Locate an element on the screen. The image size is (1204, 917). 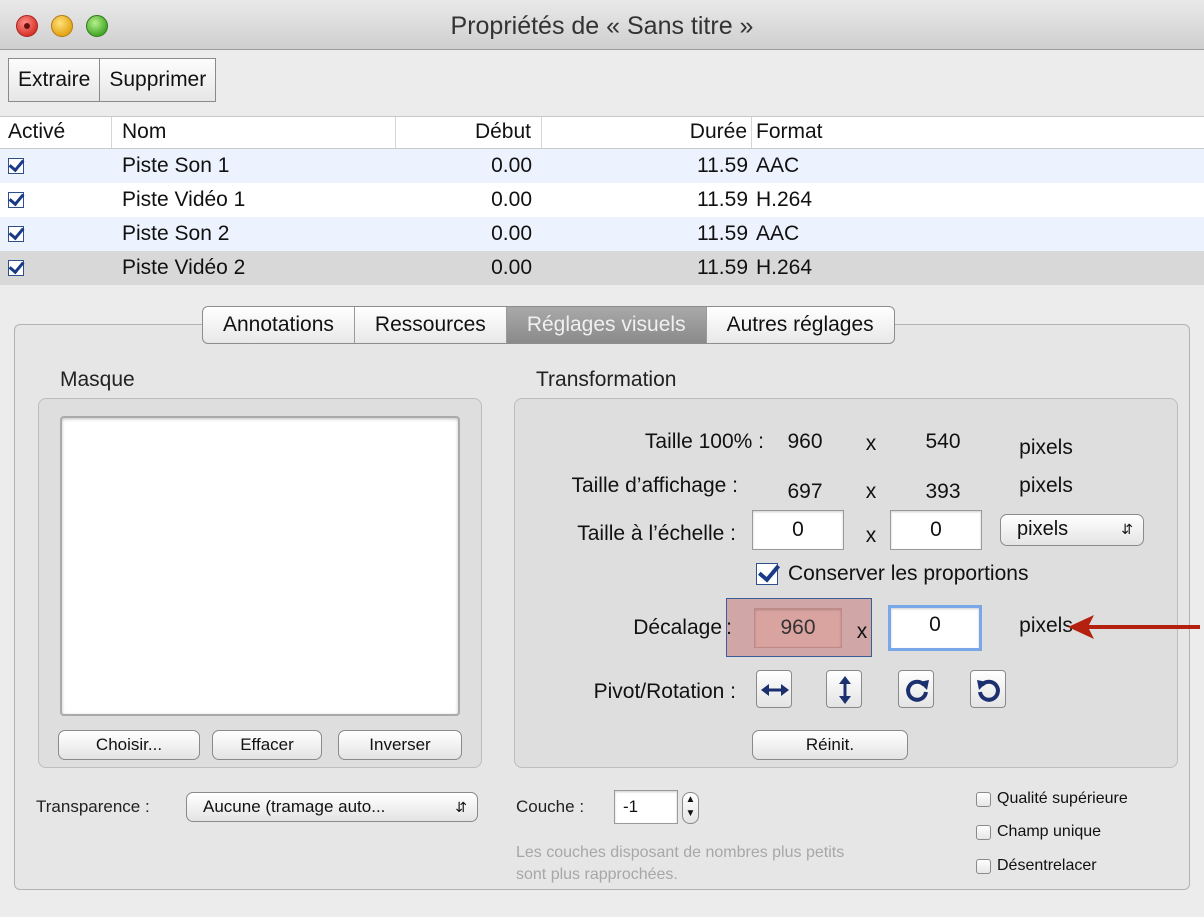
flip-horizontal-icon is located at coordinates (775, 690).